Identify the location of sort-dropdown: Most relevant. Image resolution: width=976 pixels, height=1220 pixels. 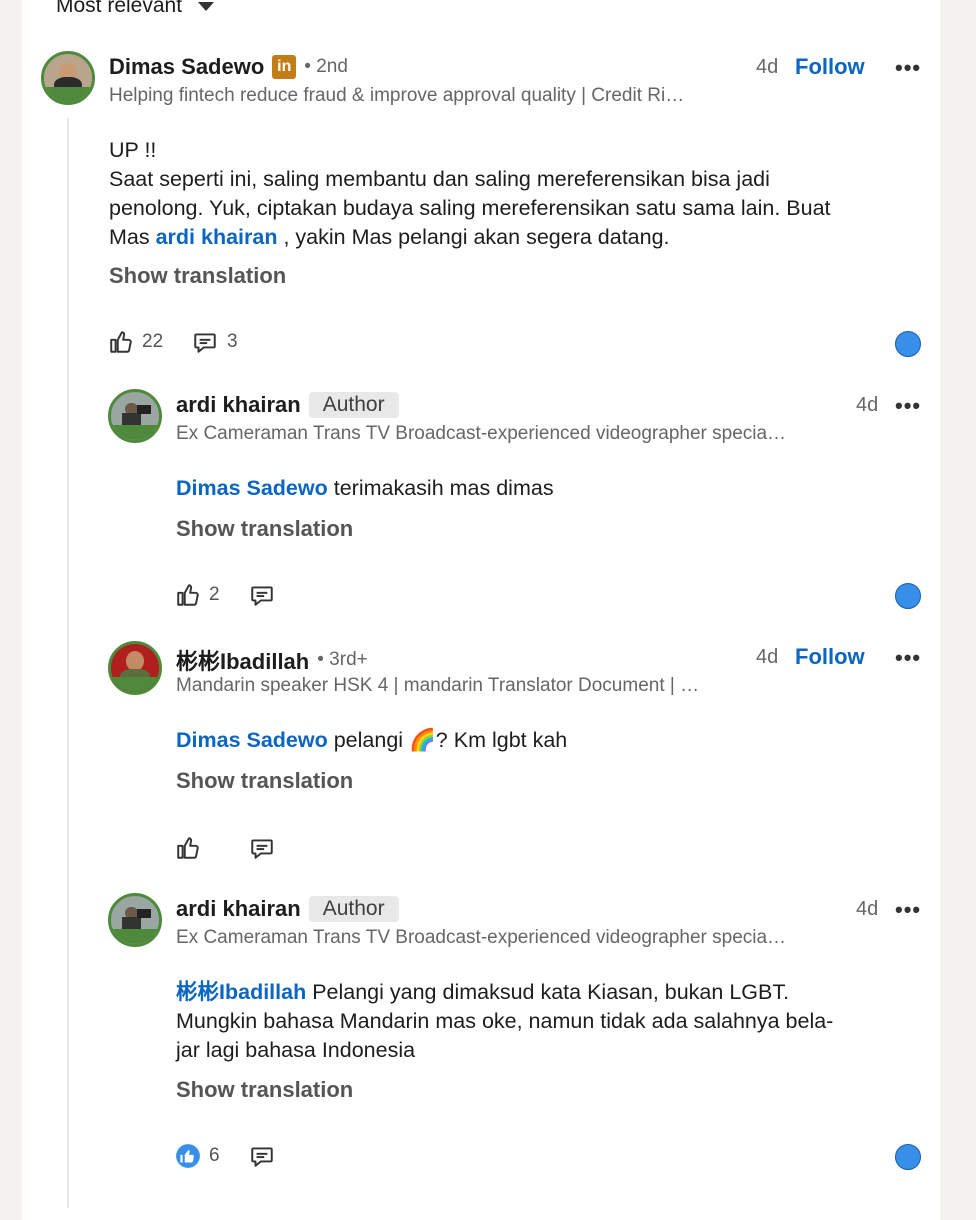
(135, 9).